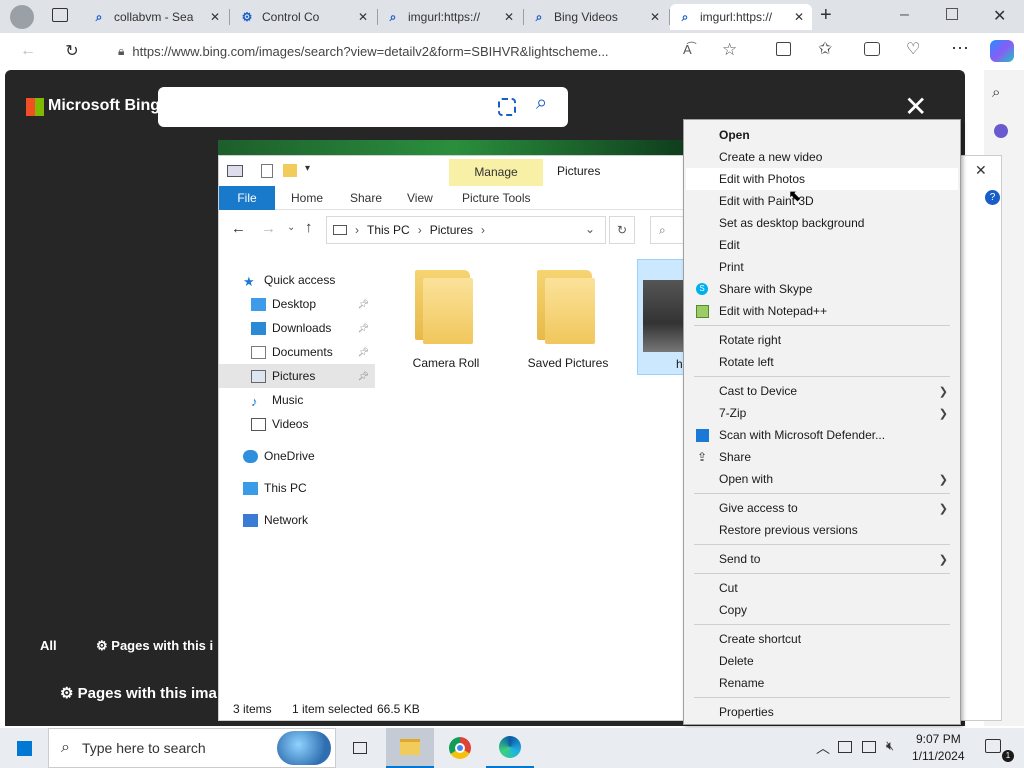 The image size is (1024, 768). Describe the element at coordinates (822, 661) in the screenshot. I see `menu-item-delete: Delete` at that location.